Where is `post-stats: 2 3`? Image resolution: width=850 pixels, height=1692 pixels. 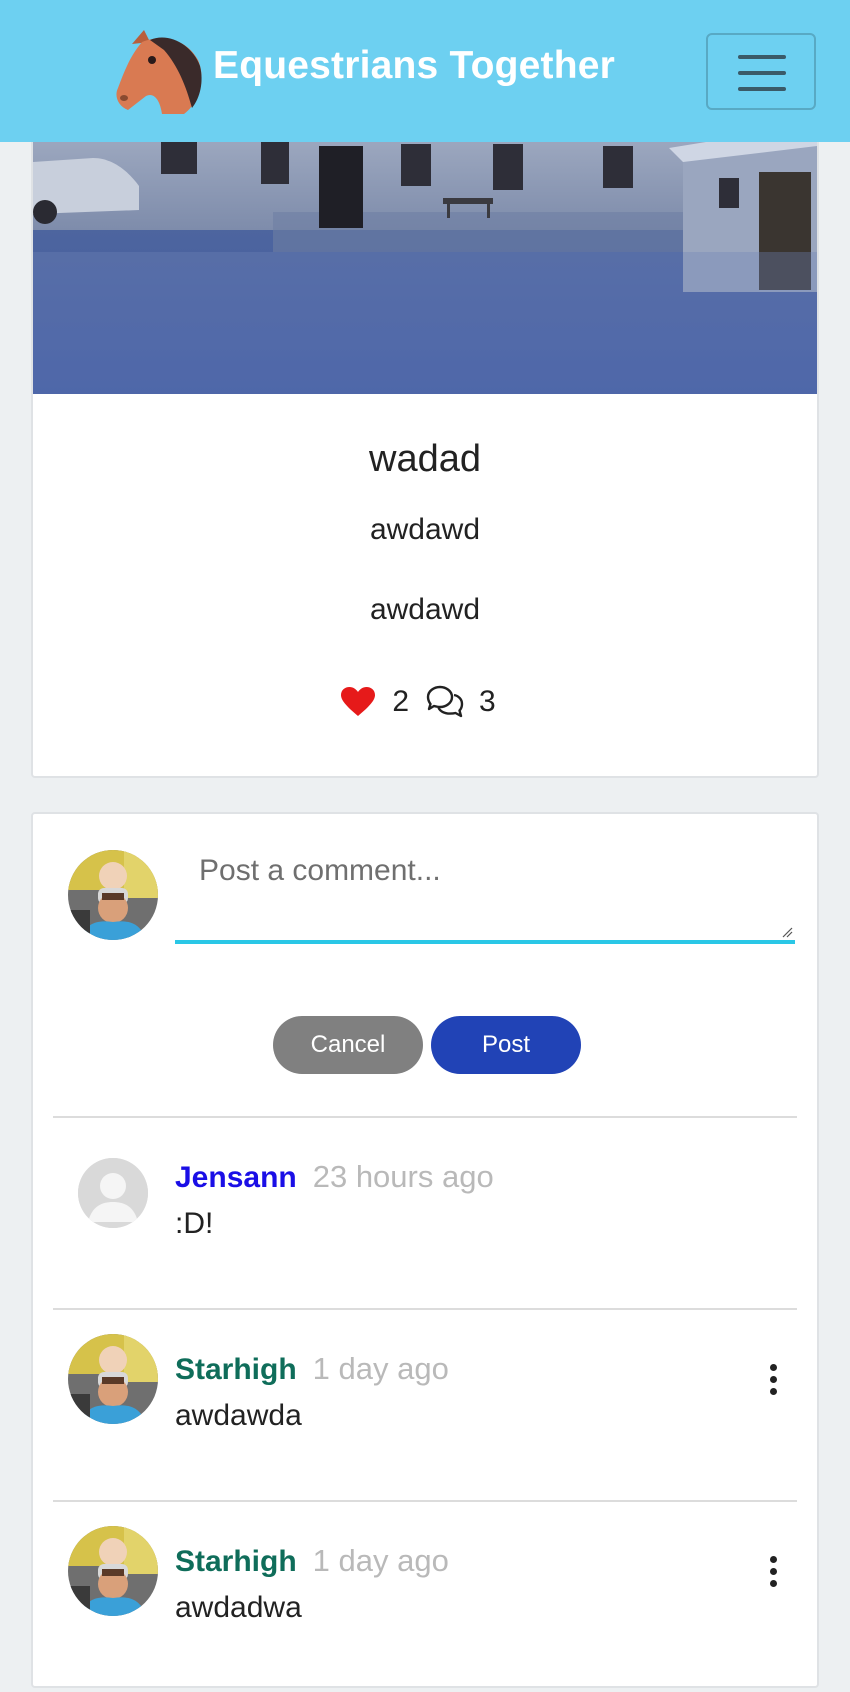
post-stats: 2 3 is located at coordinates (425, 702).